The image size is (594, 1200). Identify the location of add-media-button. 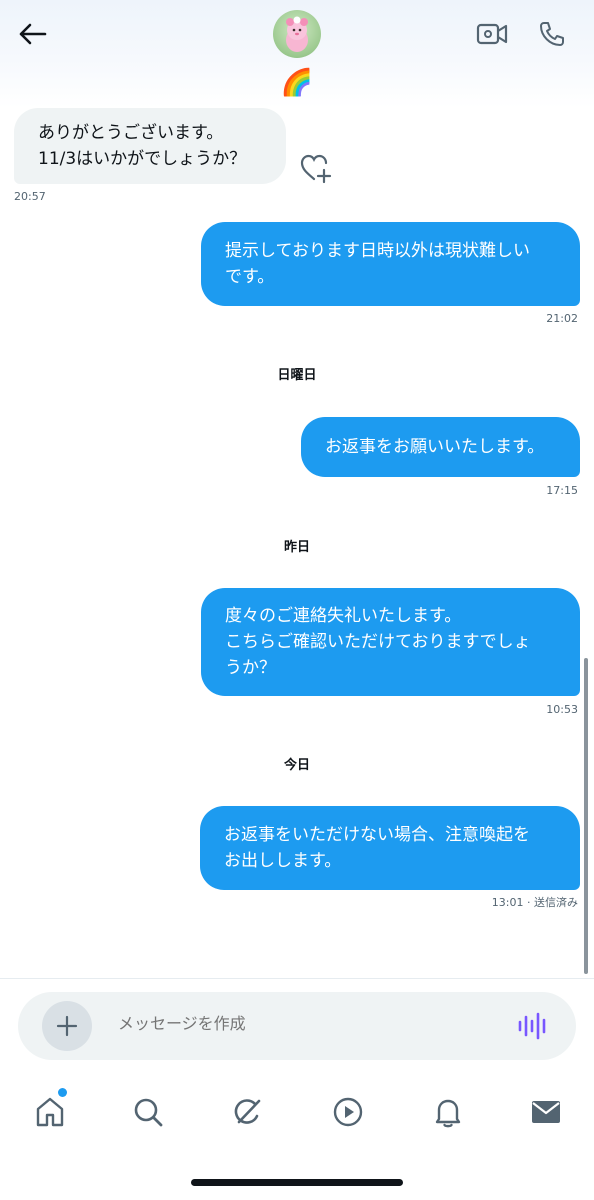
(67, 1026).